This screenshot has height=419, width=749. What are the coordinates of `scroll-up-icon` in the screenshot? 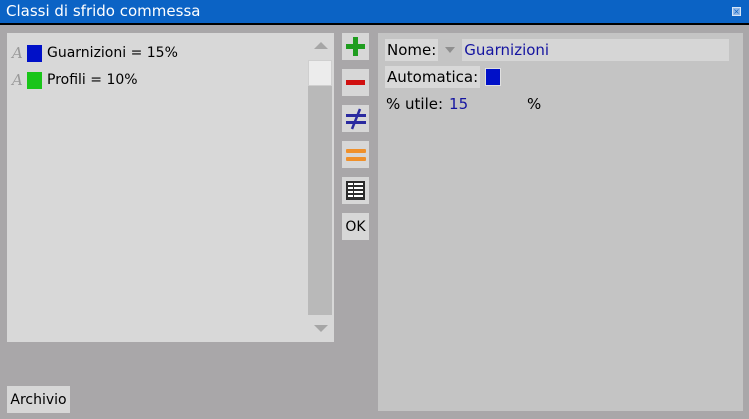 It's located at (321, 45).